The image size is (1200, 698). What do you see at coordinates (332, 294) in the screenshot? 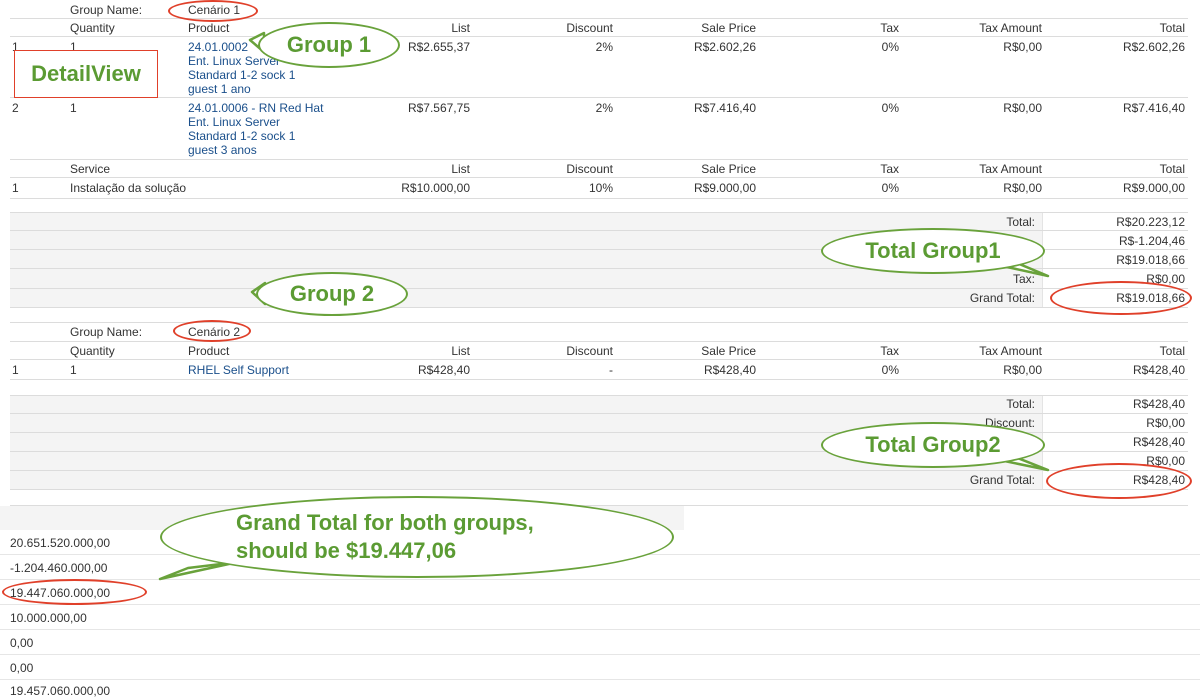
I see `group2-callout: Group 2` at bounding box center [332, 294].